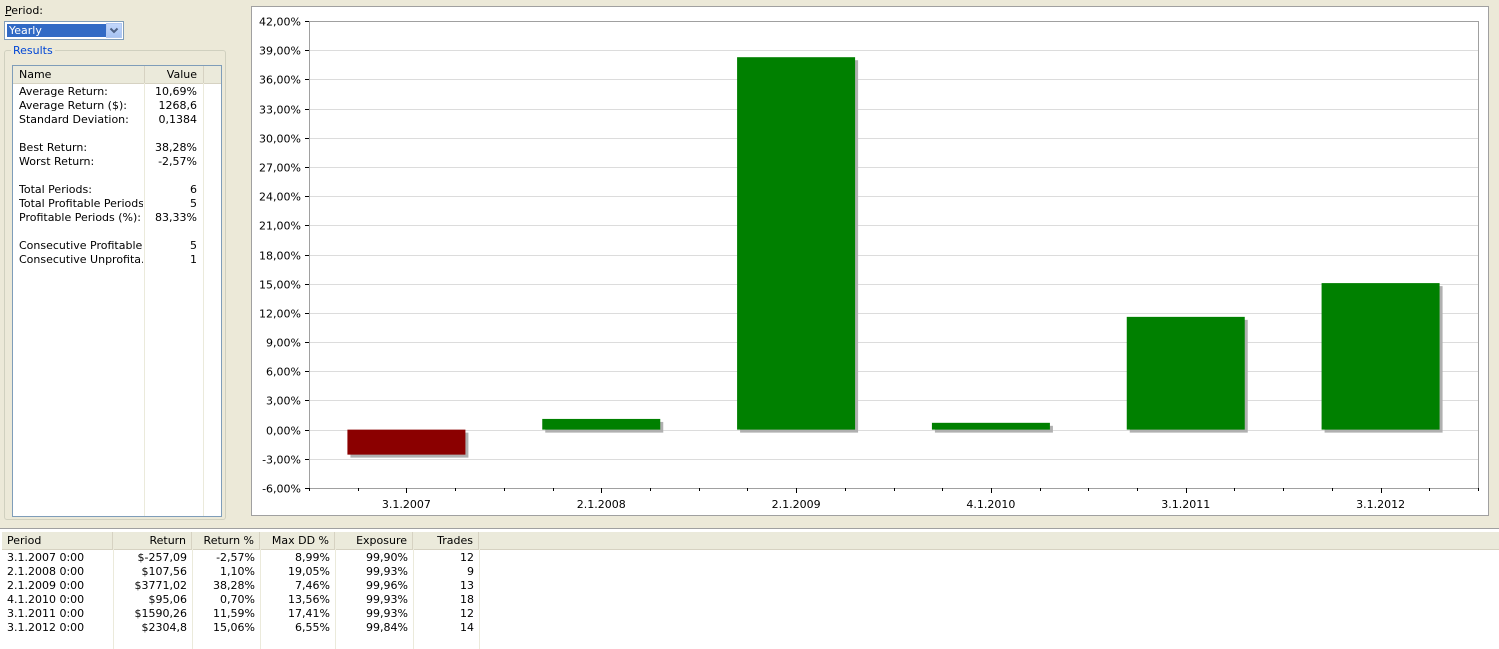  Describe the element at coordinates (280, 285) in the screenshot. I see `y-tick-label: 15,00%` at that location.